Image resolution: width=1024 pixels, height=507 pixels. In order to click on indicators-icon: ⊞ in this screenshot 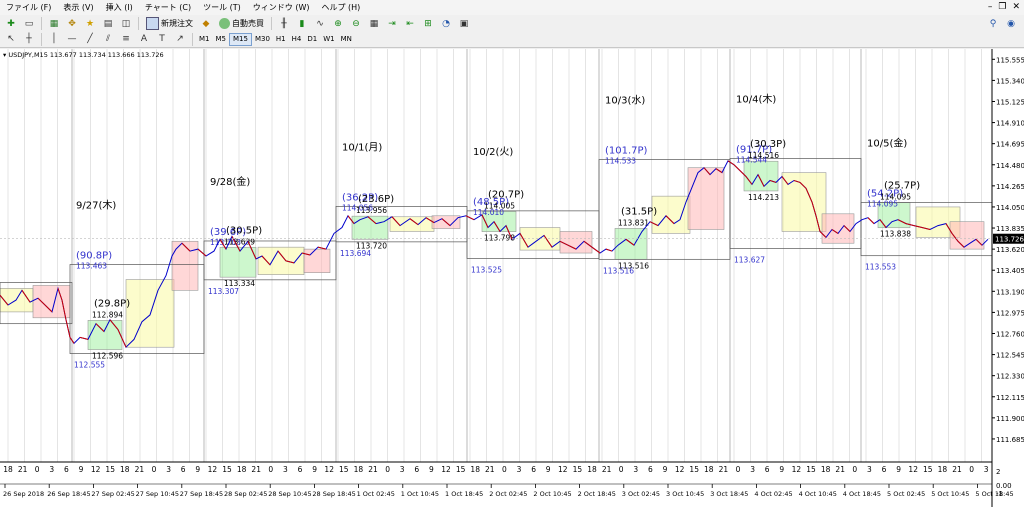, I will do `click(428, 23)`.